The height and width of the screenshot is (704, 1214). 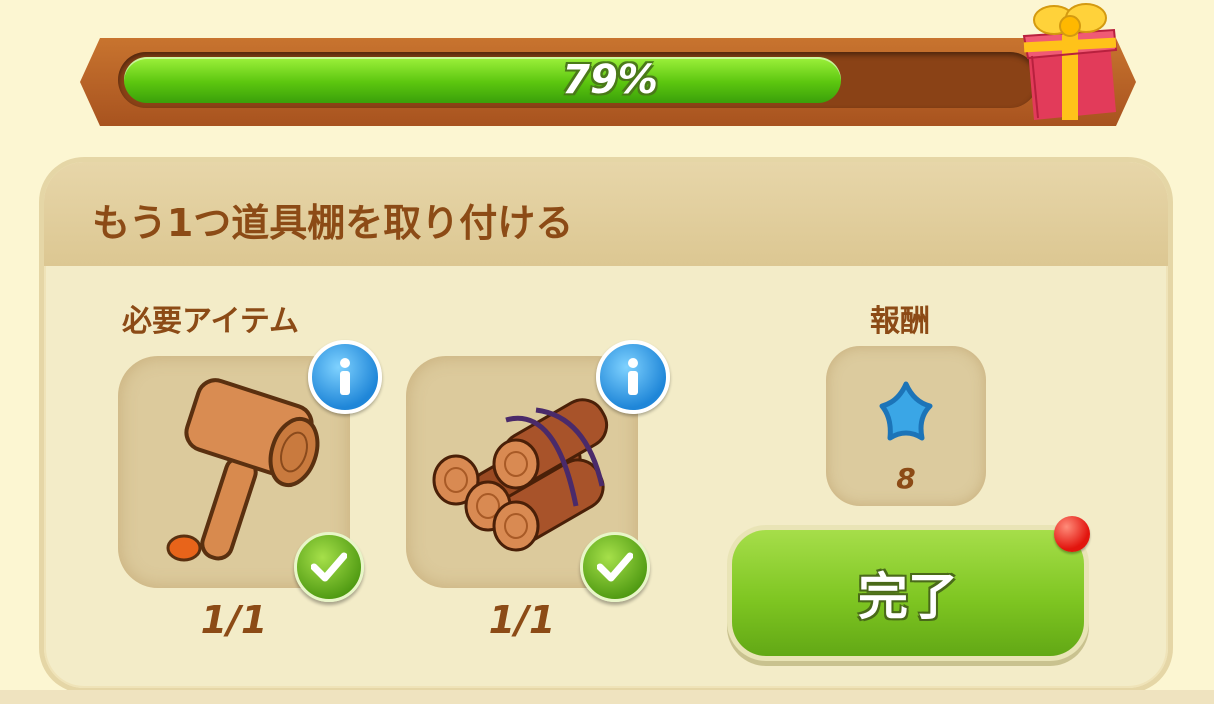 I want to click on check-badge-logs, so click(x=615, y=567).